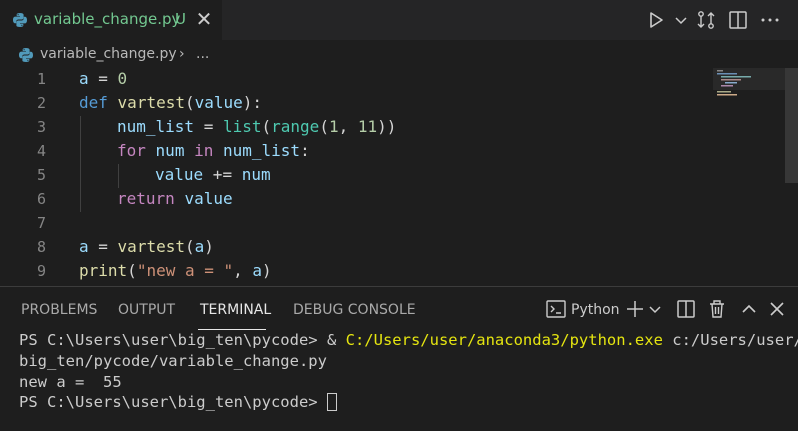 This screenshot has width=798, height=431. What do you see at coordinates (41, 199) in the screenshot?
I see `line-number: 6` at bounding box center [41, 199].